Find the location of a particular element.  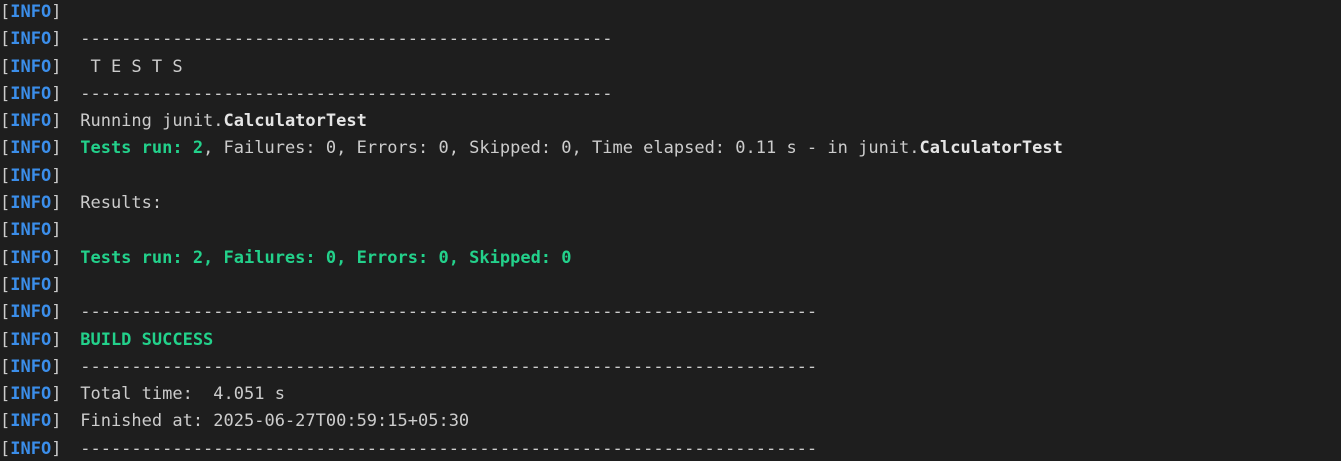

log-text: T E S T S is located at coordinates (126, 66).